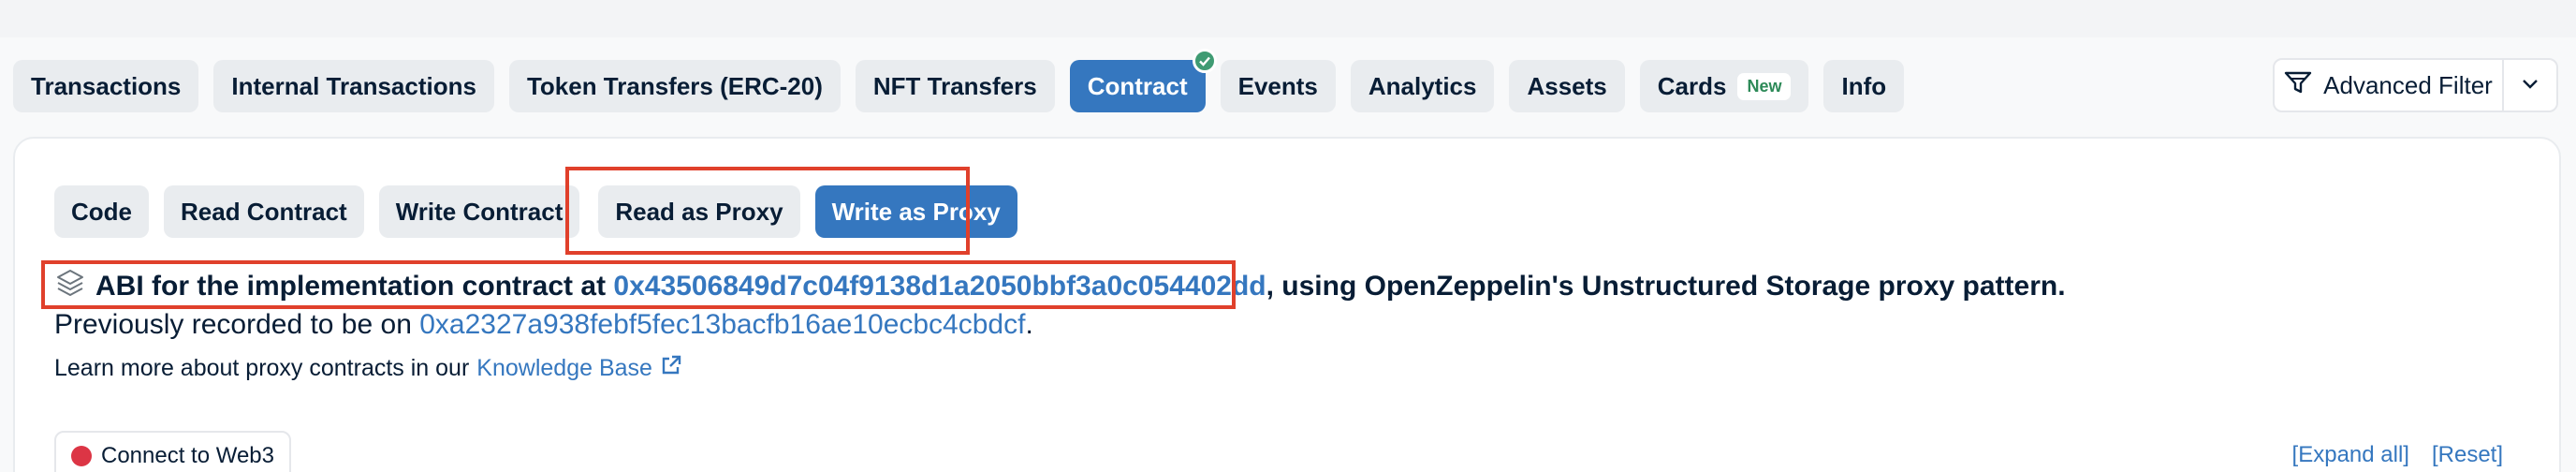 The width and height of the screenshot is (2576, 472). I want to click on tab-label: Info, so click(1864, 85).